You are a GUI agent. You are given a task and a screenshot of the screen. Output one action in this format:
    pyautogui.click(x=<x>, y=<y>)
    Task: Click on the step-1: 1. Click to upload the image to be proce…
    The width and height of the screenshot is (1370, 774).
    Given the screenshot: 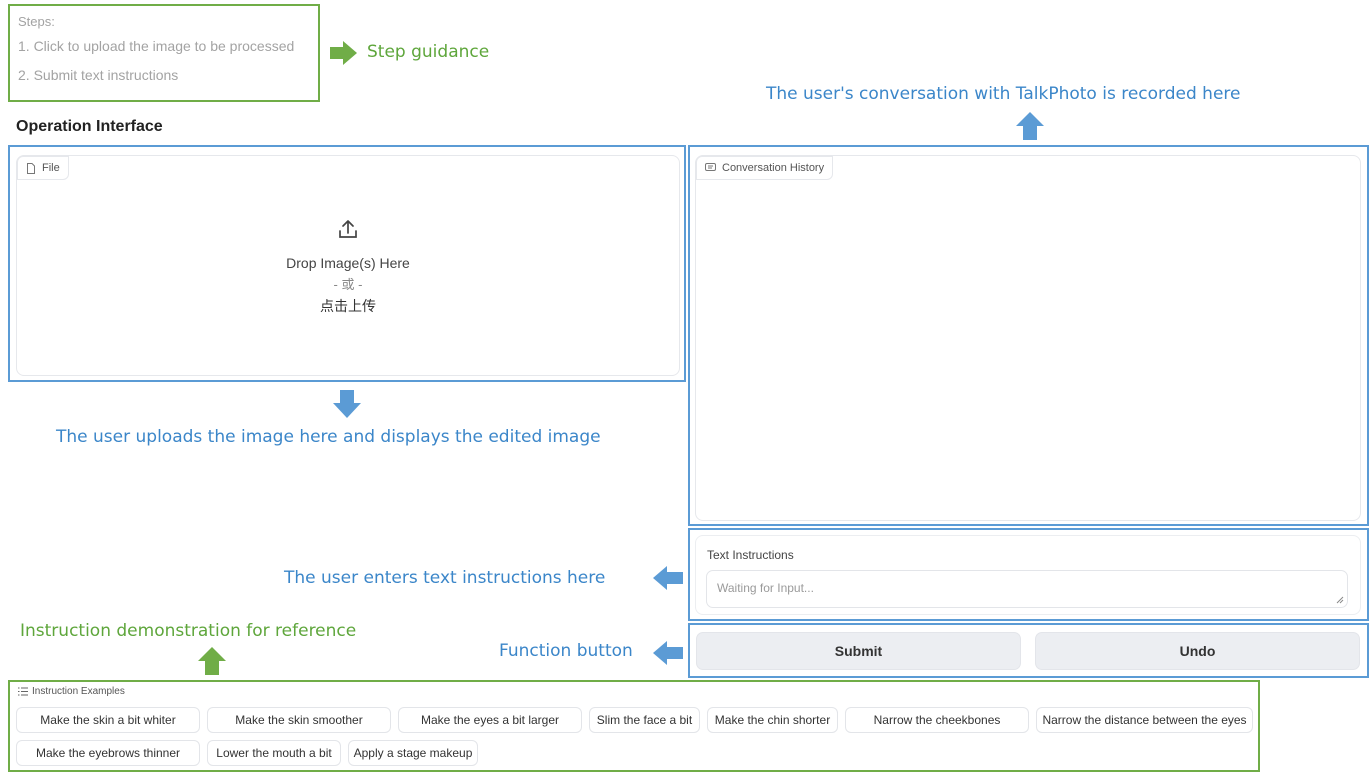 What is the action you would take?
    pyautogui.click(x=156, y=46)
    